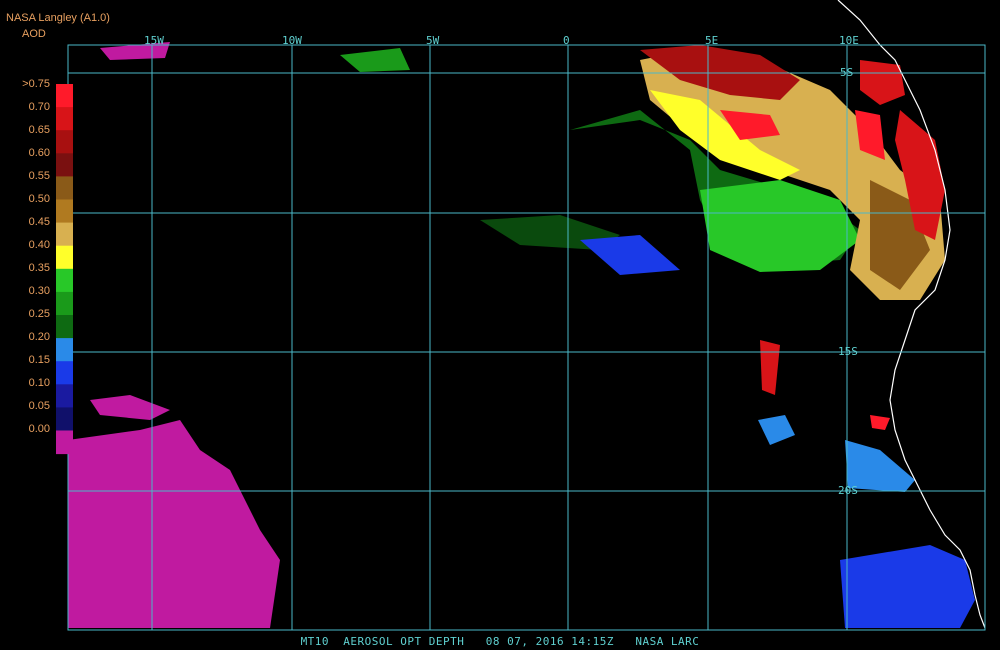 The height and width of the screenshot is (650, 1000). What do you see at coordinates (154, 40) in the screenshot?
I see `lon-label-15w: 15W` at bounding box center [154, 40].